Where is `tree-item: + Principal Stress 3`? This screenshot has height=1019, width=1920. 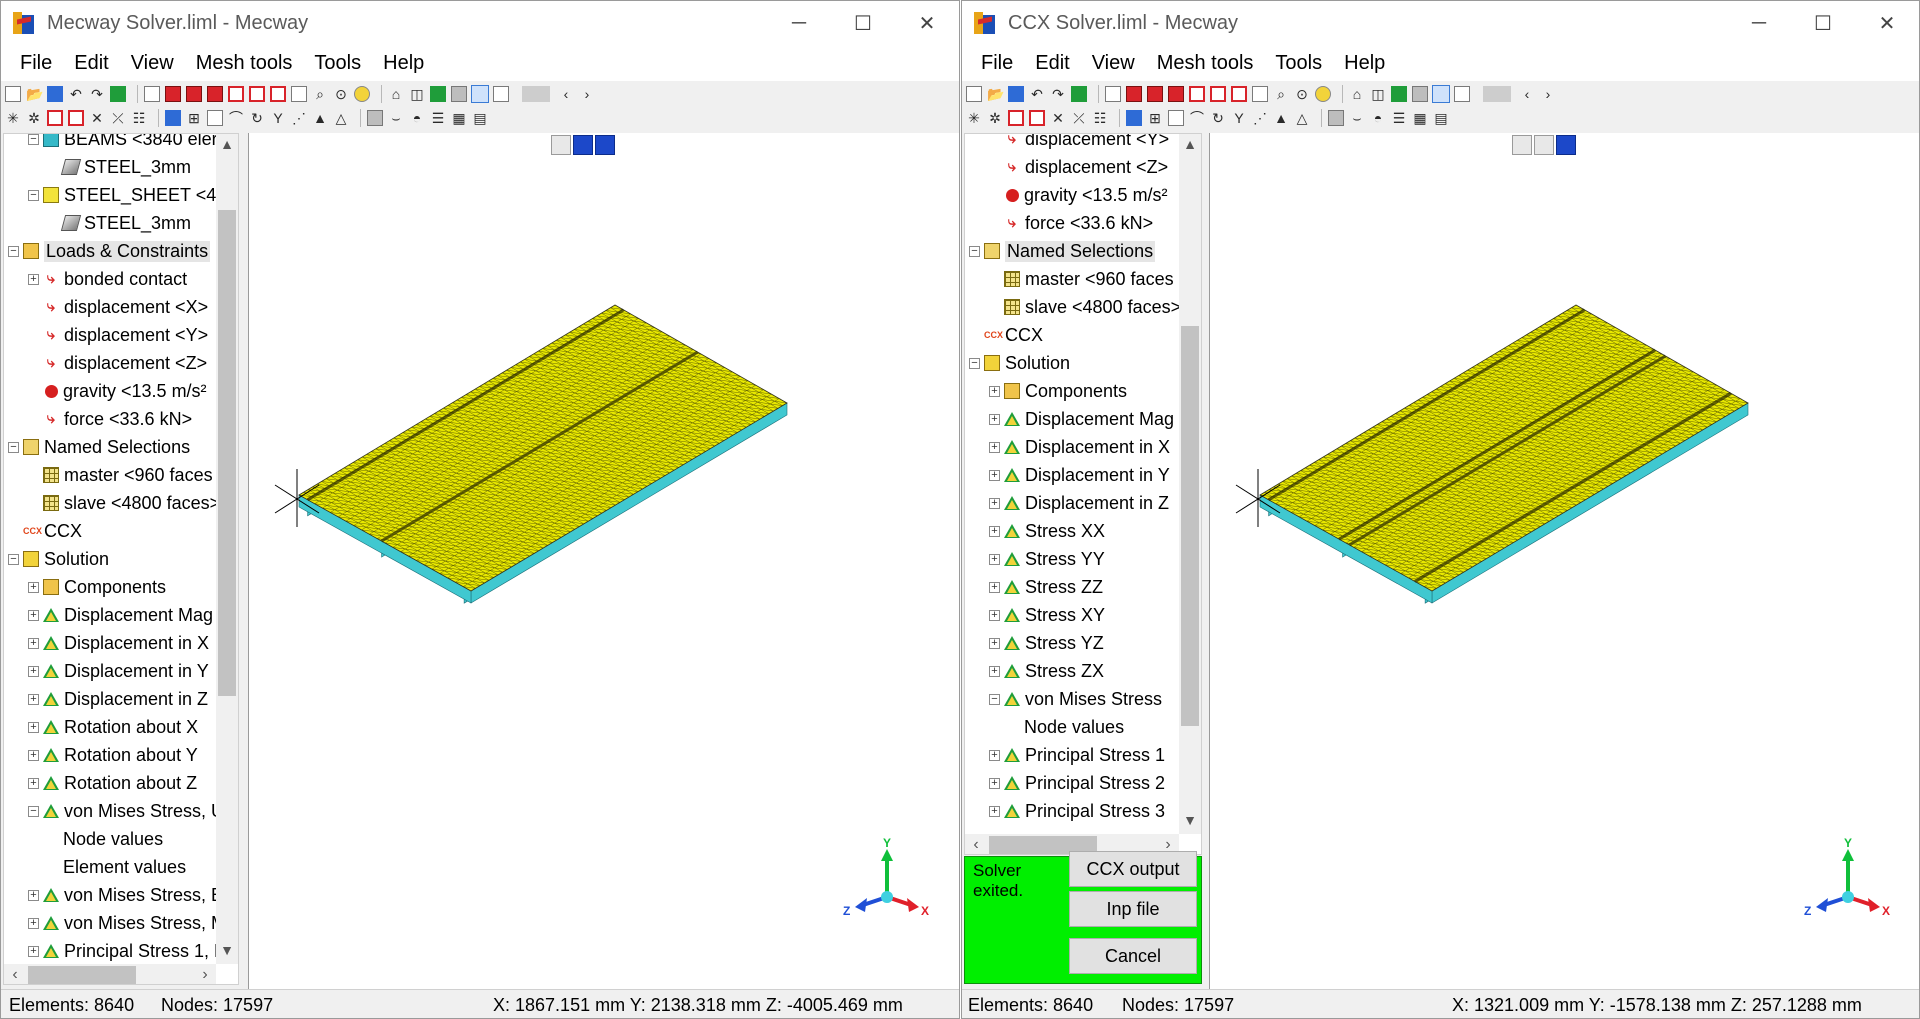
tree-item: + Principal Stress 3 is located at coordinates (1077, 811).